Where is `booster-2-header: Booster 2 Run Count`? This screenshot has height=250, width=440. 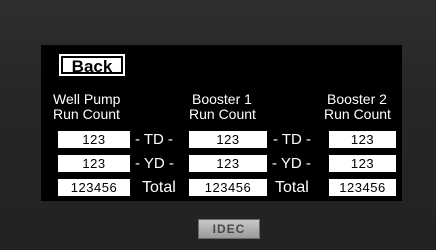
booster-2-header: Booster 2 Run Count is located at coordinates (357, 107).